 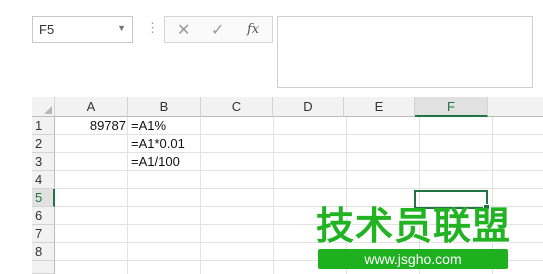 What do you see at coordinates (43, 180) in the screenshot?
I see `row-header-4: 4` at bounding box center [43, 180].